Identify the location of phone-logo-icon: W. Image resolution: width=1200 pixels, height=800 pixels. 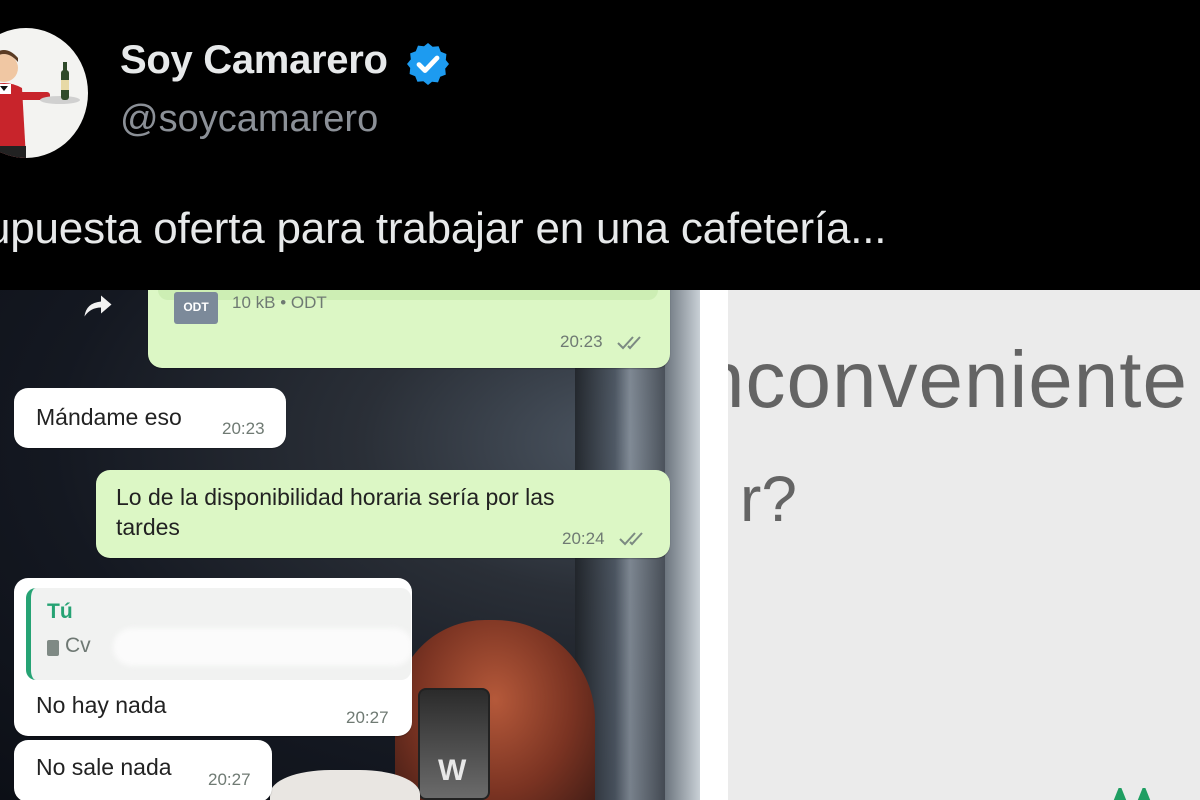
(452, 770).